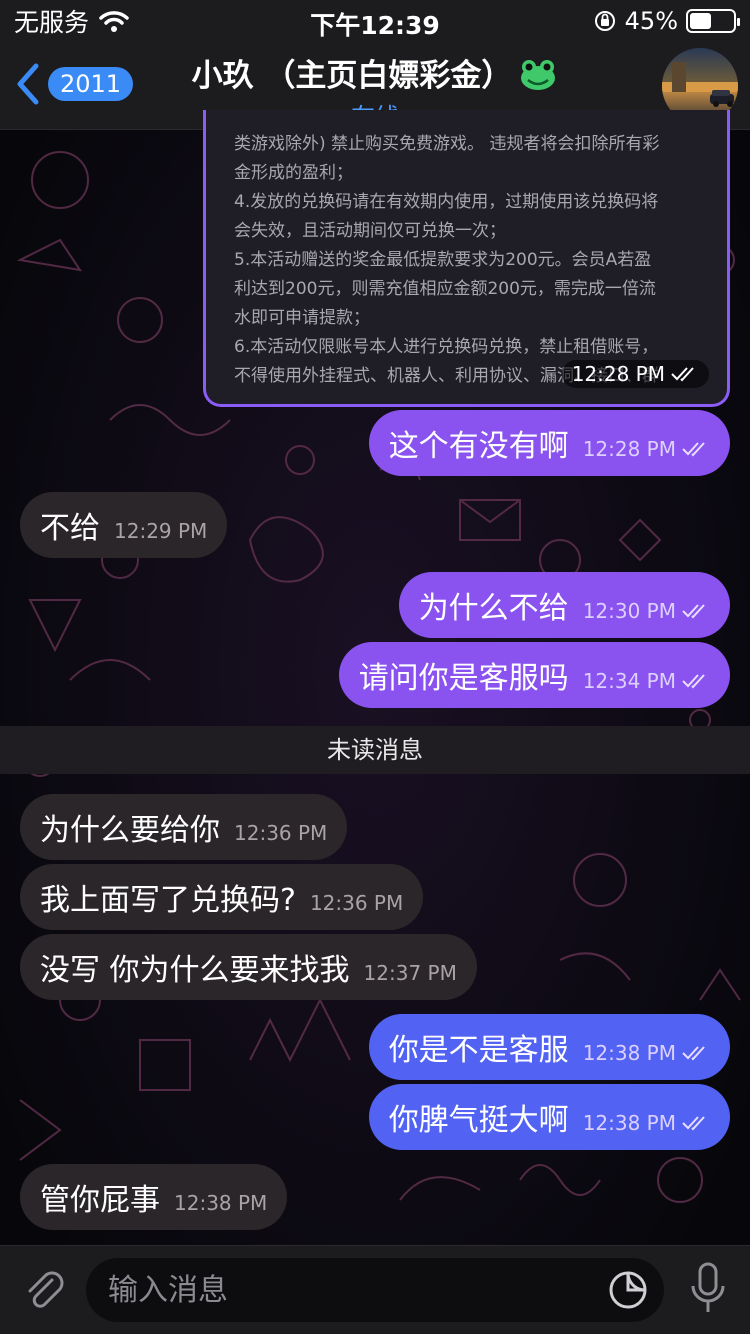 The width and height of the screenshot is (750, 1334). I want to click on message-input, so click(348, 1290).